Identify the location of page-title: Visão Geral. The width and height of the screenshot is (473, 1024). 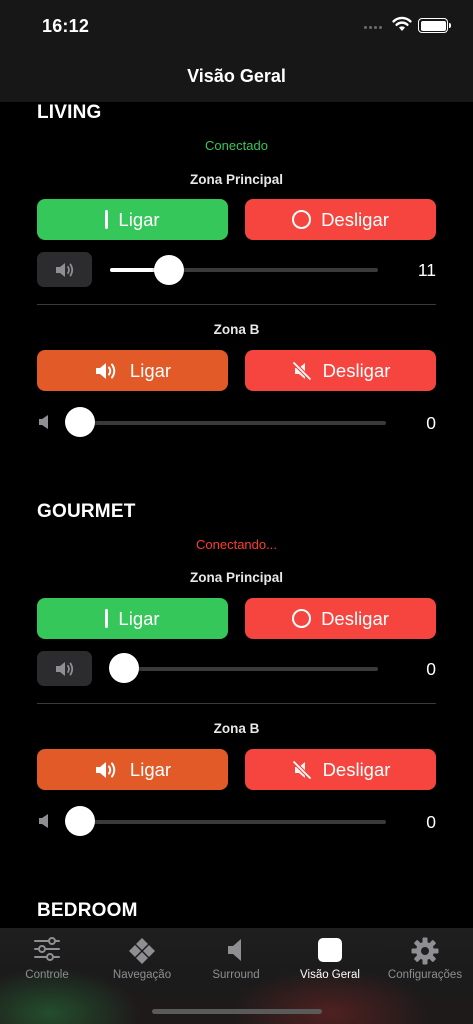
(236, 76).